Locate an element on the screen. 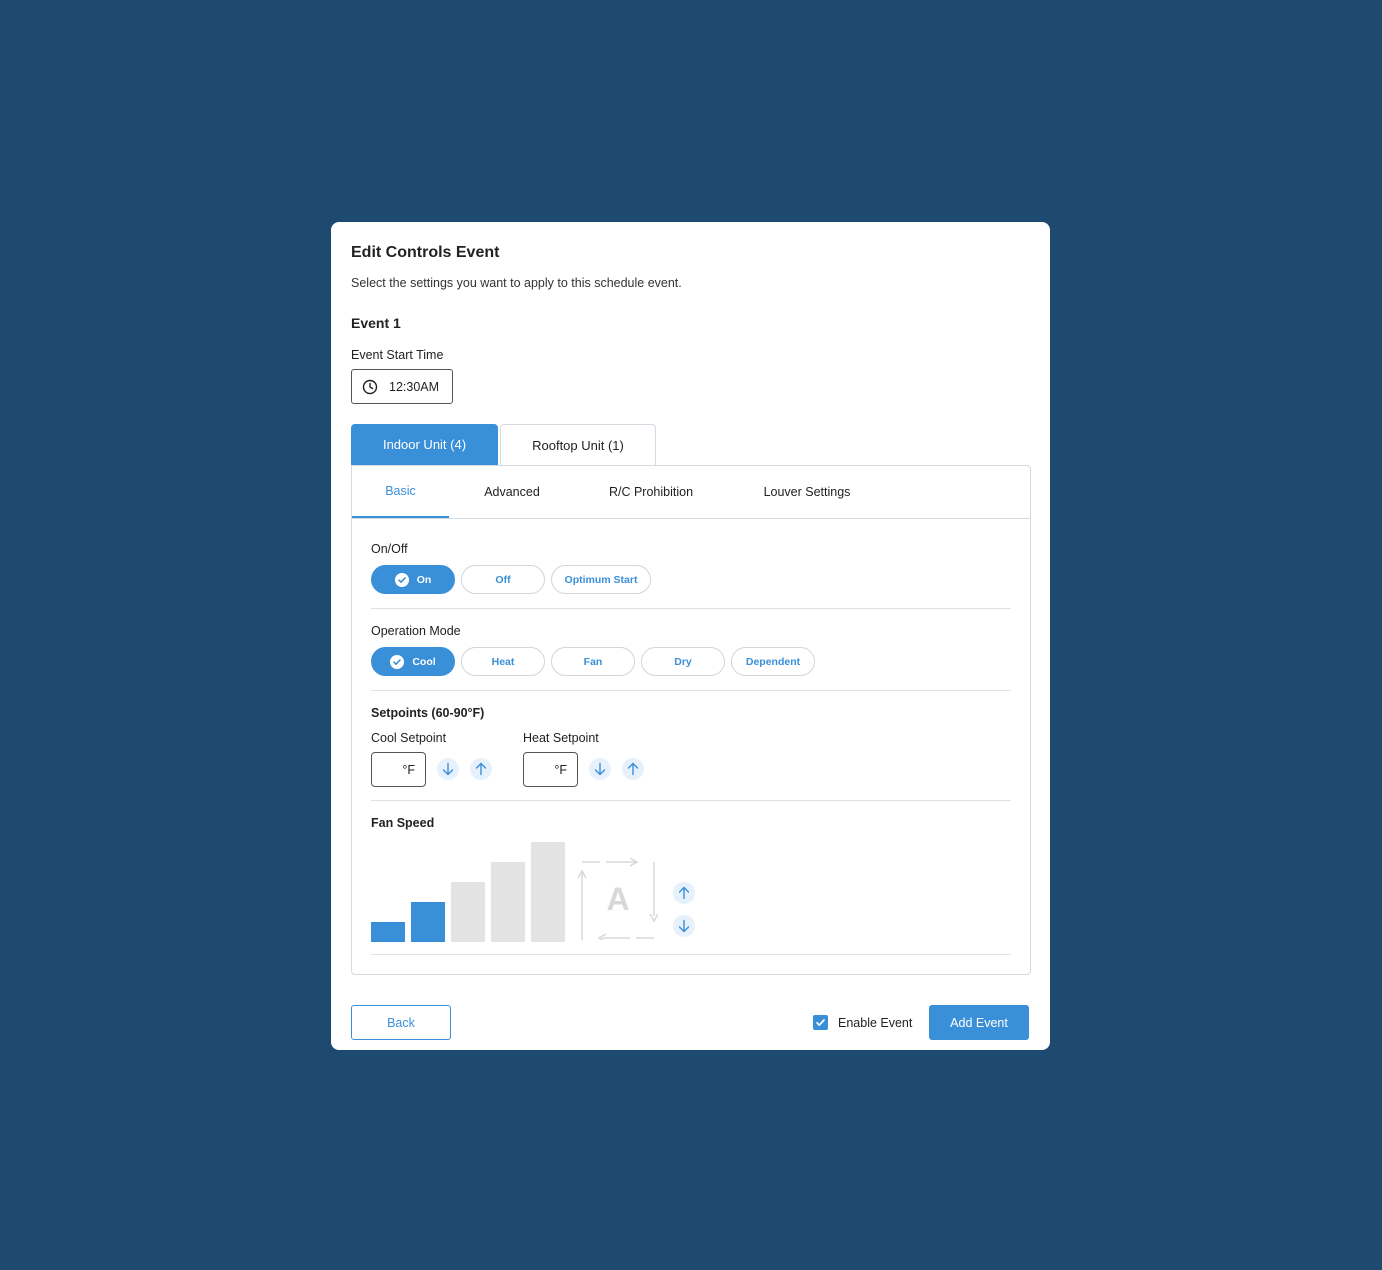 Image resolution: width=1382 pixels, height=1270 pixels. on-off-label: On/Off is located at coordinates (389, 549).